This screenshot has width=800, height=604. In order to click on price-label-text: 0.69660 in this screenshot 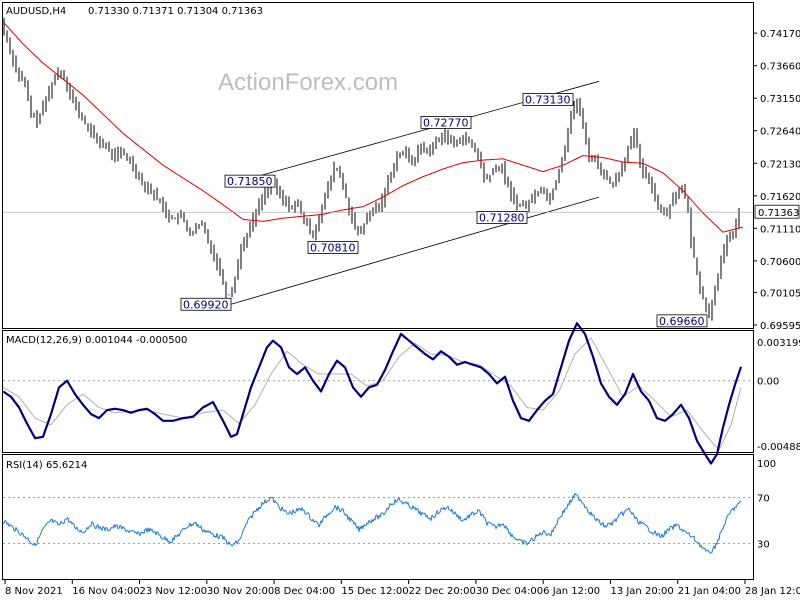, I will do `click(682, 321)`.